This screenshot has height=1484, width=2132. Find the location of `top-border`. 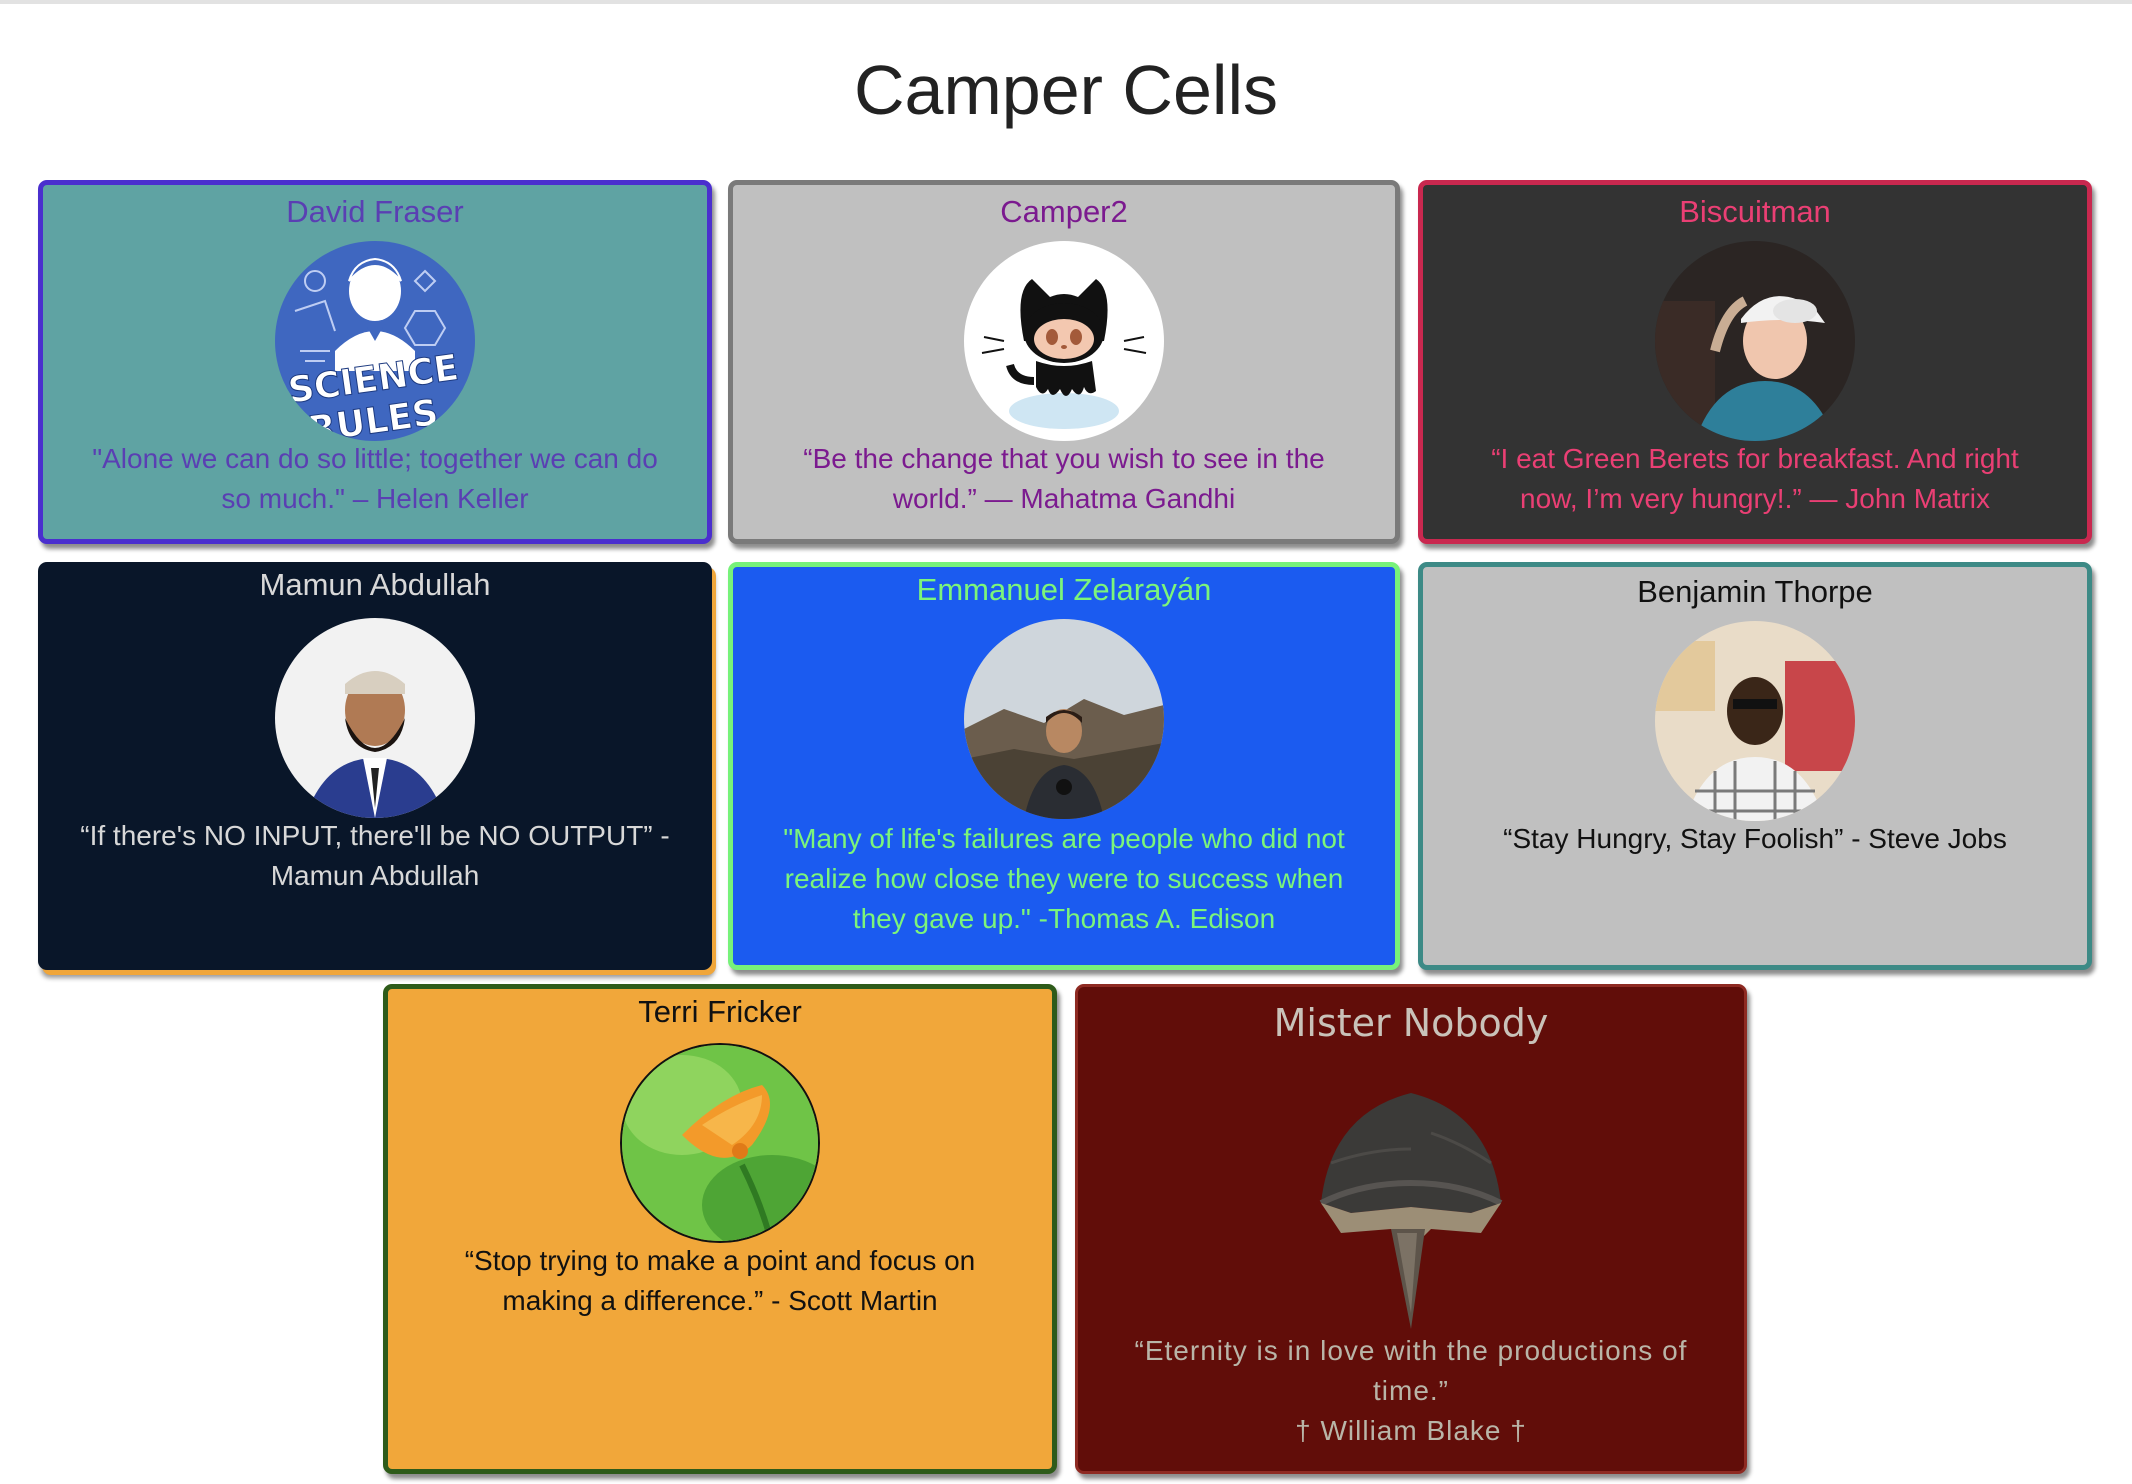

top-border is located at coordinates (1066, 2).